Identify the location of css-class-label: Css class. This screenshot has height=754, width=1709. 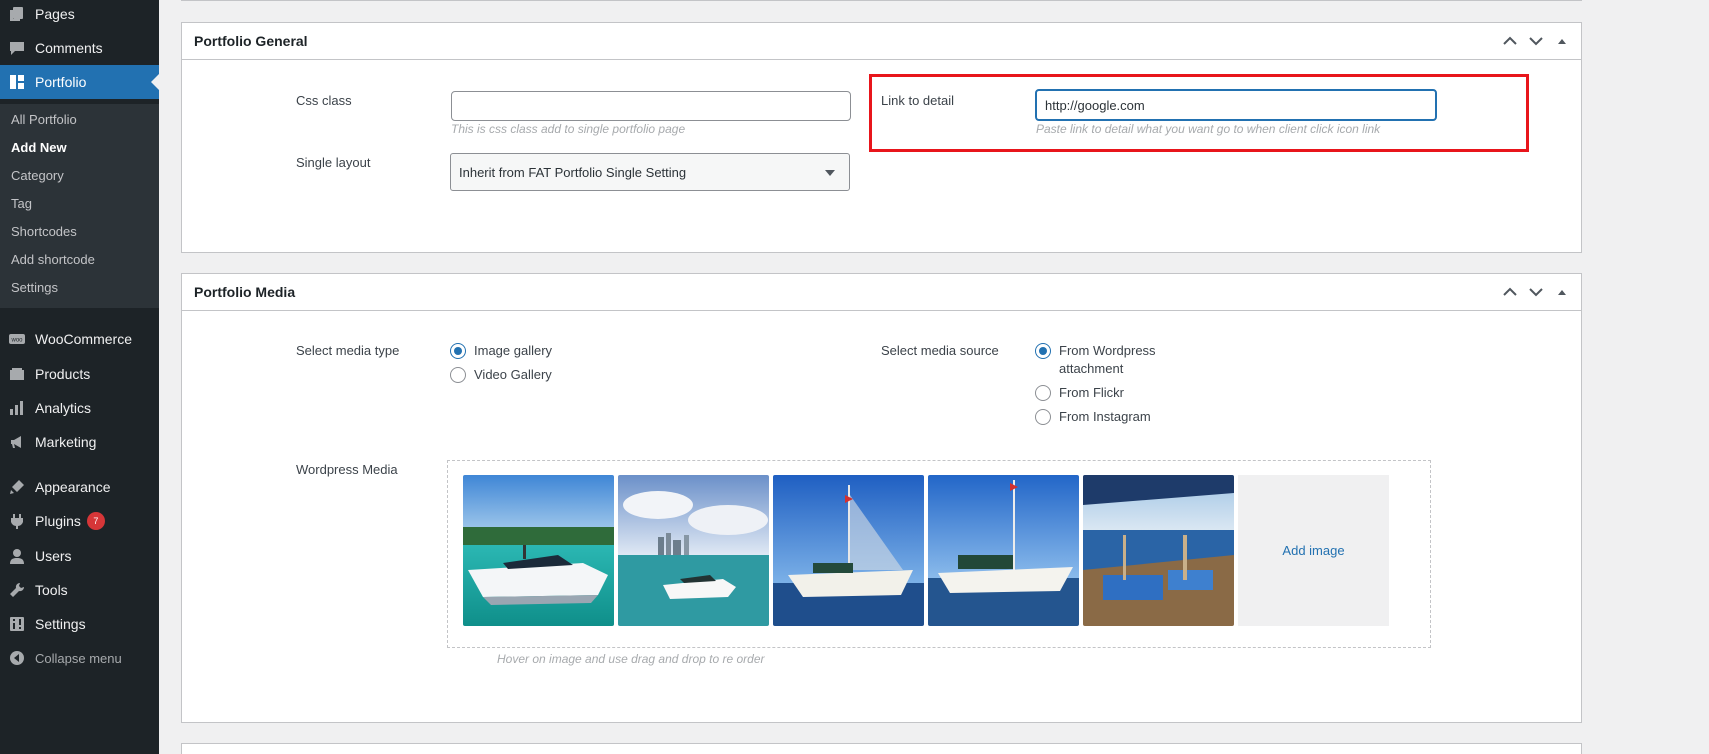
(324, 100).